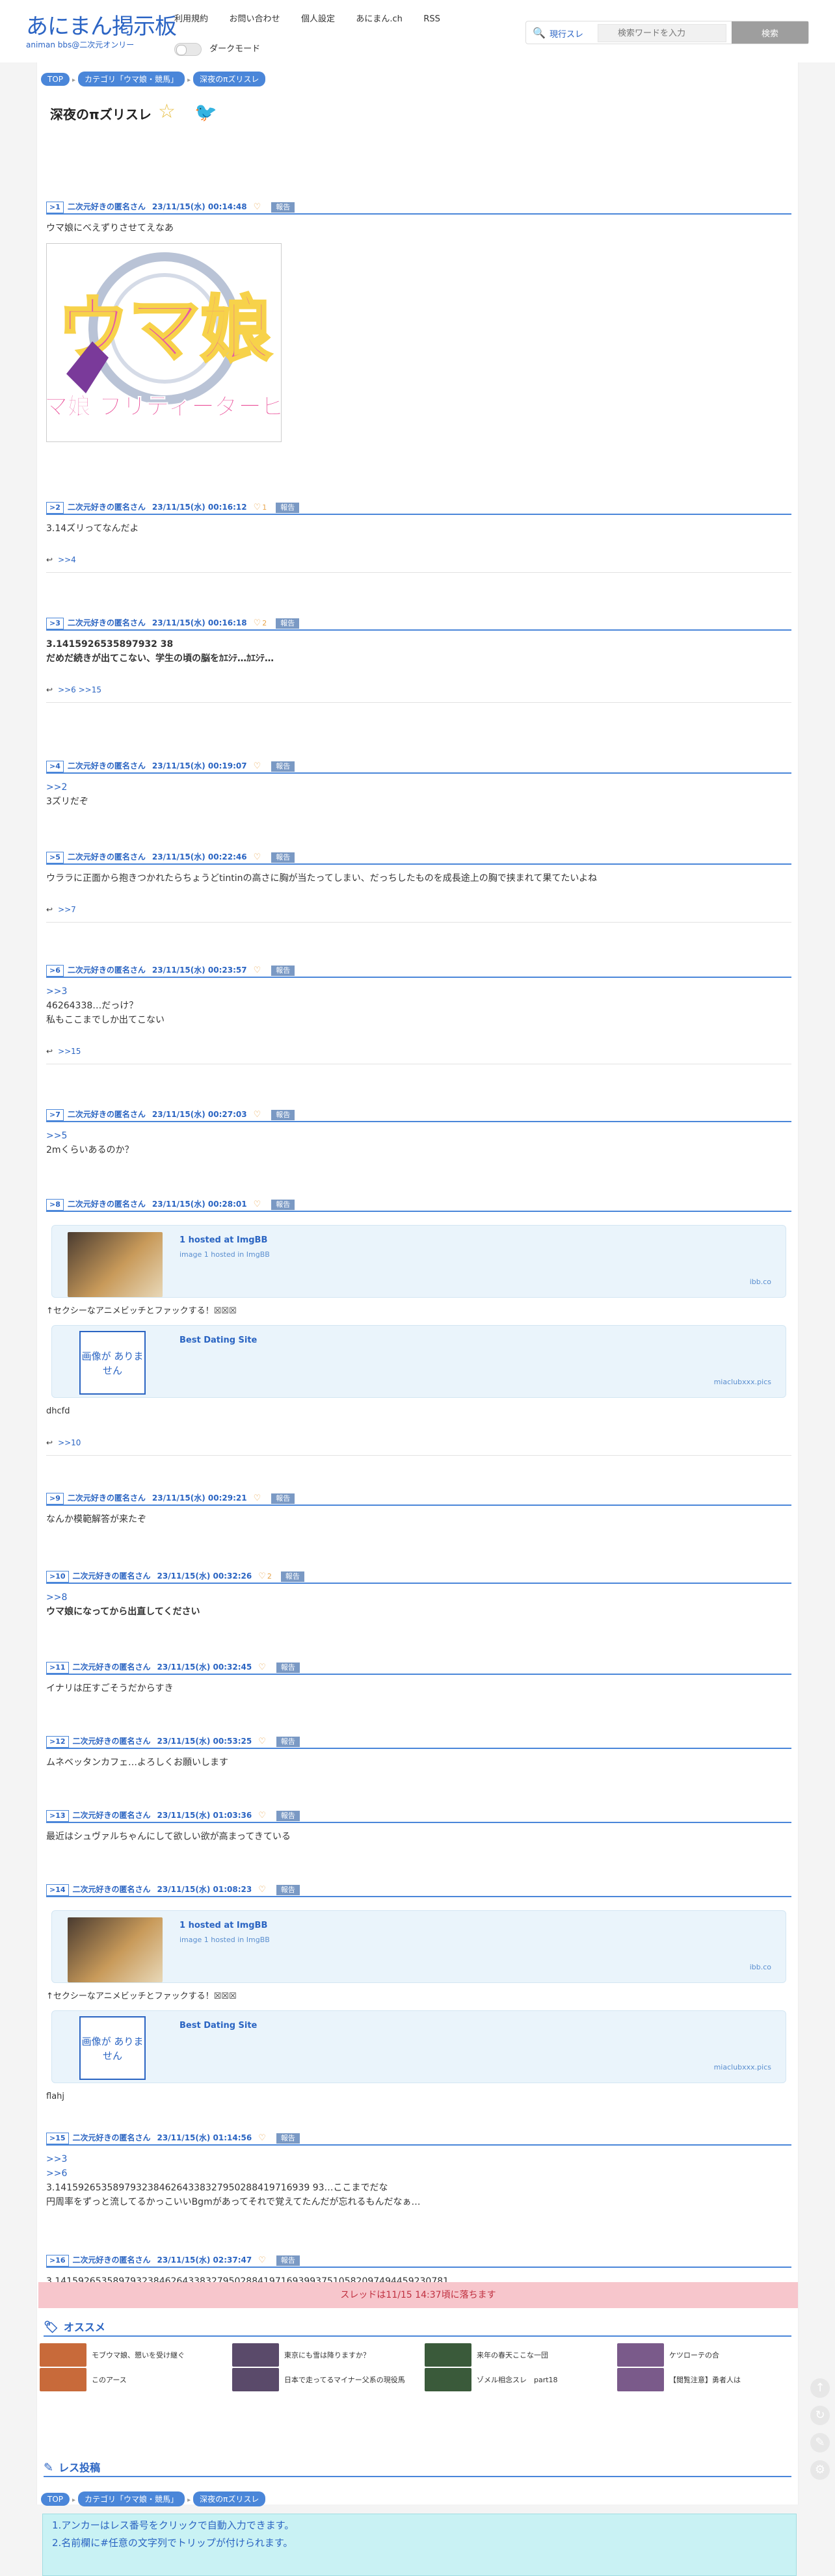 The image size is (835, 2576). I want to click on breadcrumb-thread: 深夜のπズリスレ, so click(229, 79).